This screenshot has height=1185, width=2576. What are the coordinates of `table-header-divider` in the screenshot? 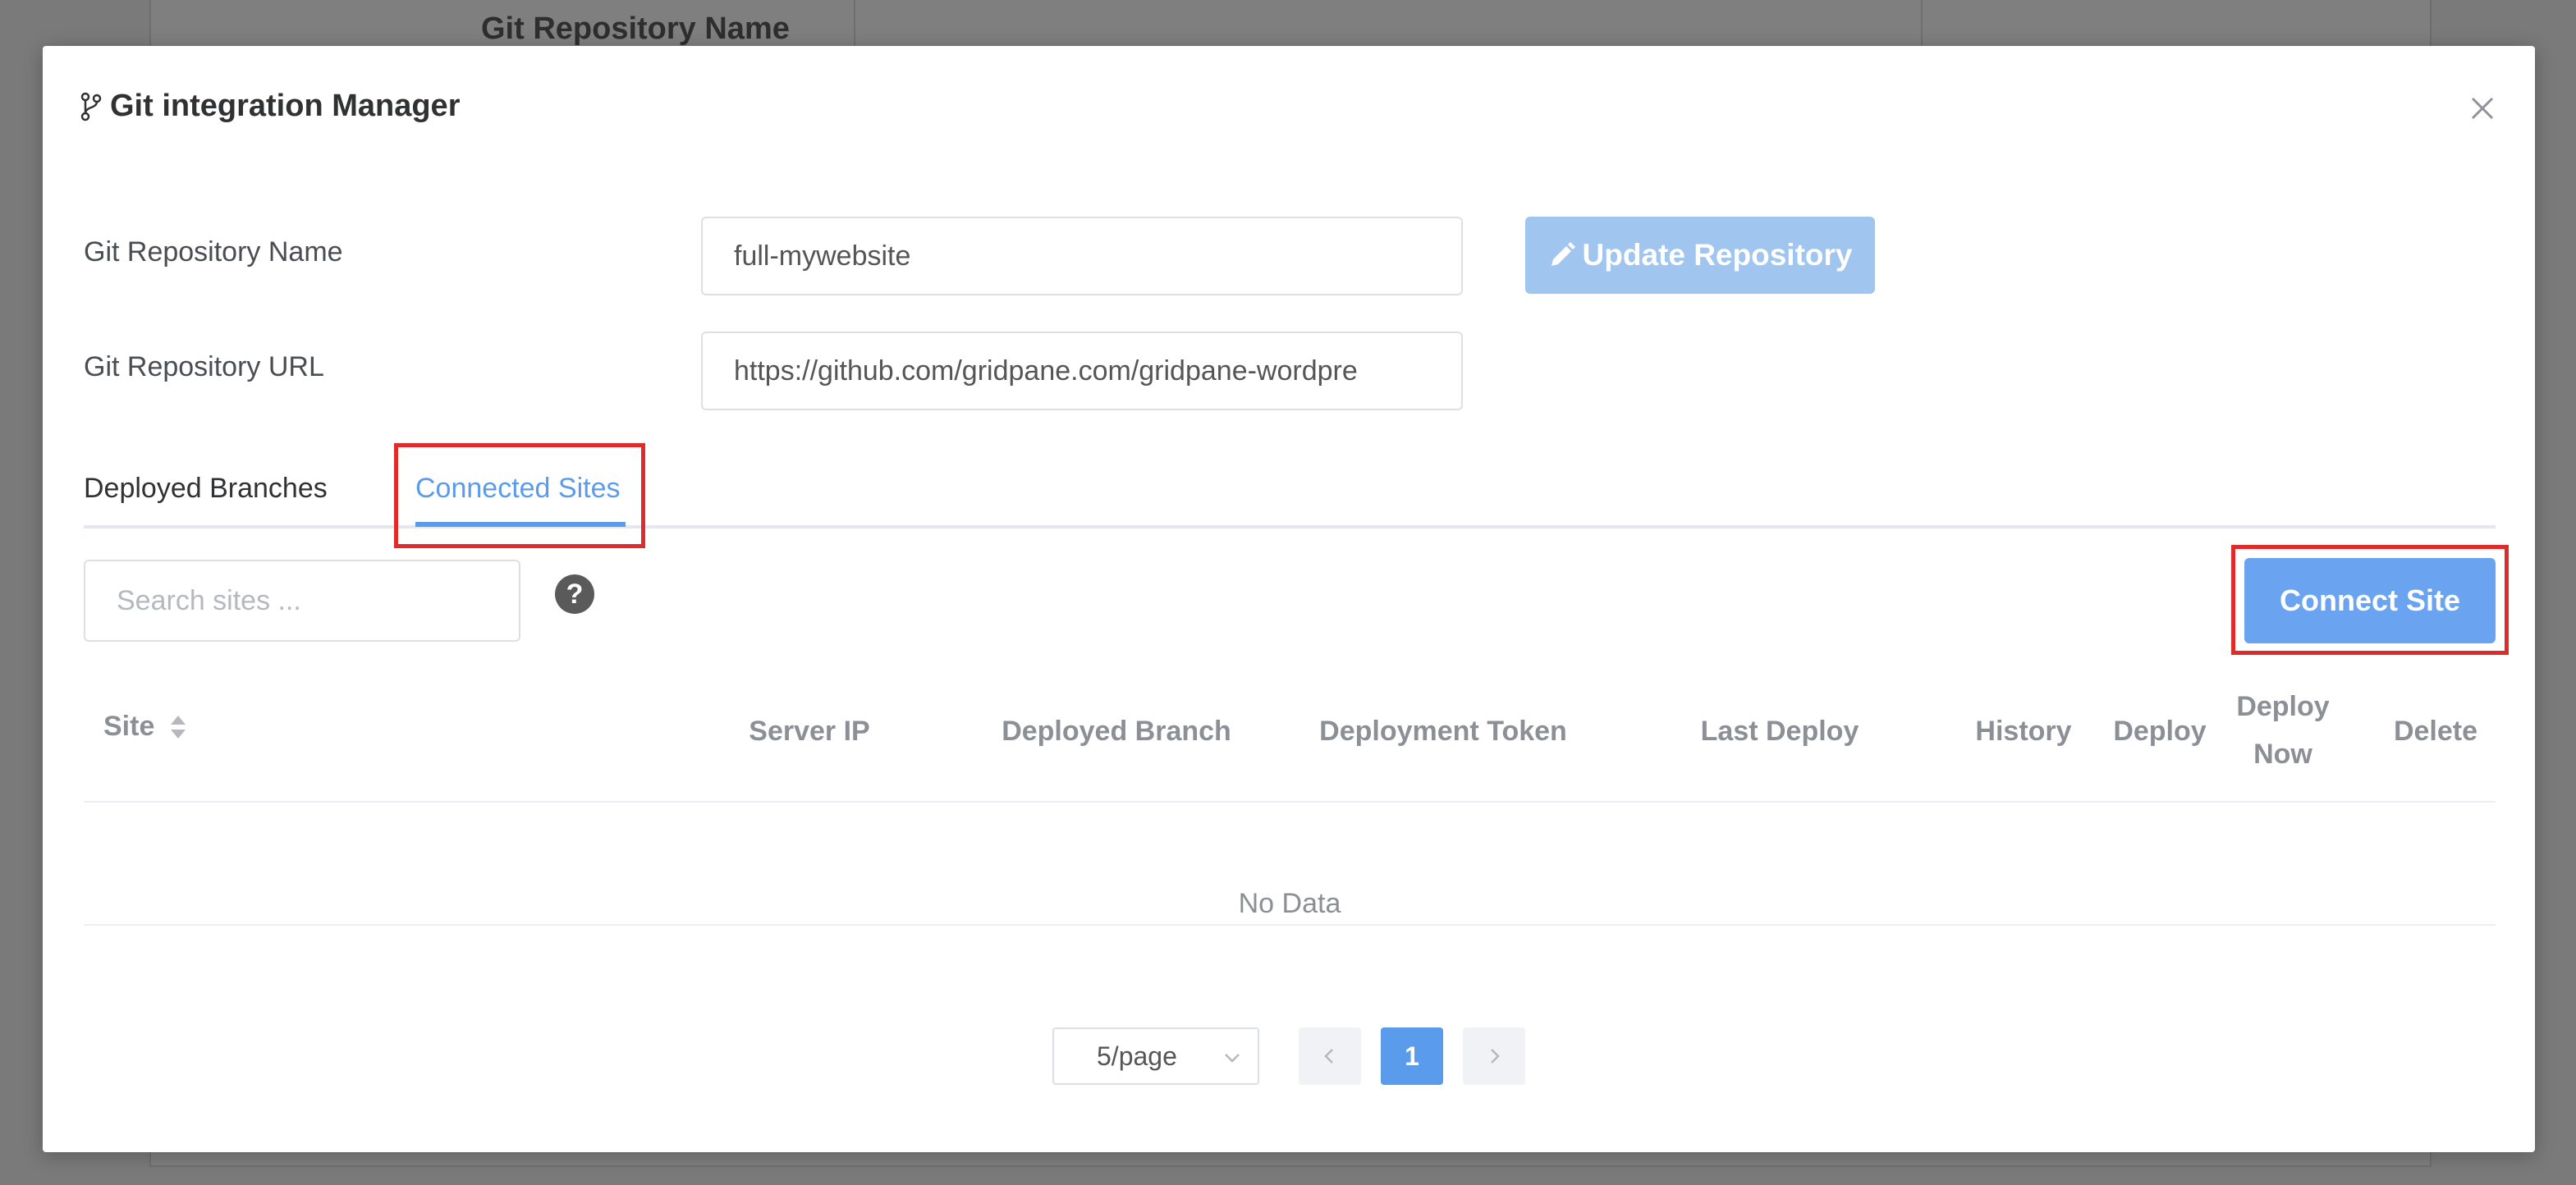 It's located at (1290, 802).